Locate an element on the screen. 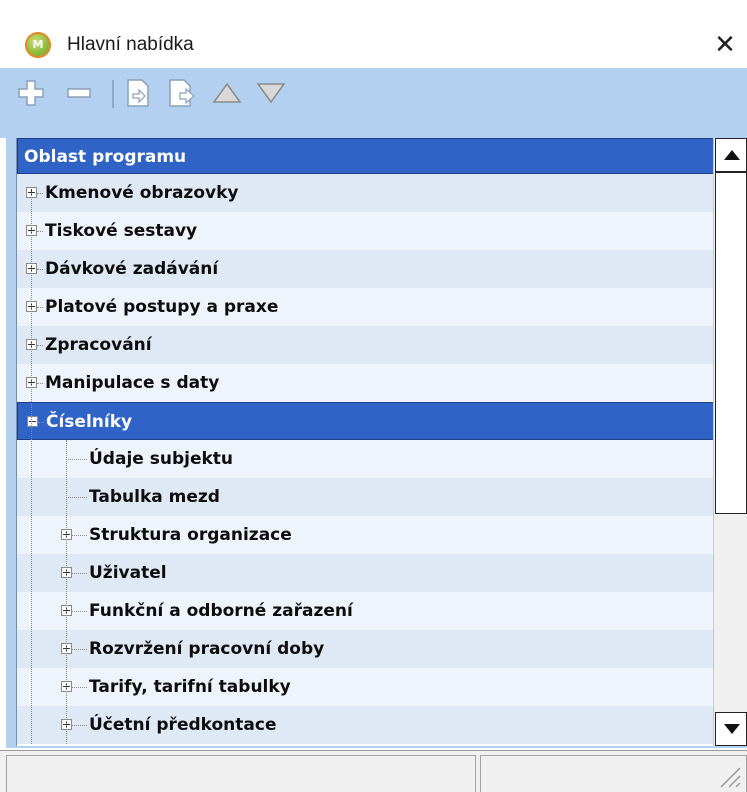 The image size is (747, 792). status-pane-right is located at coordinates (613, 773).